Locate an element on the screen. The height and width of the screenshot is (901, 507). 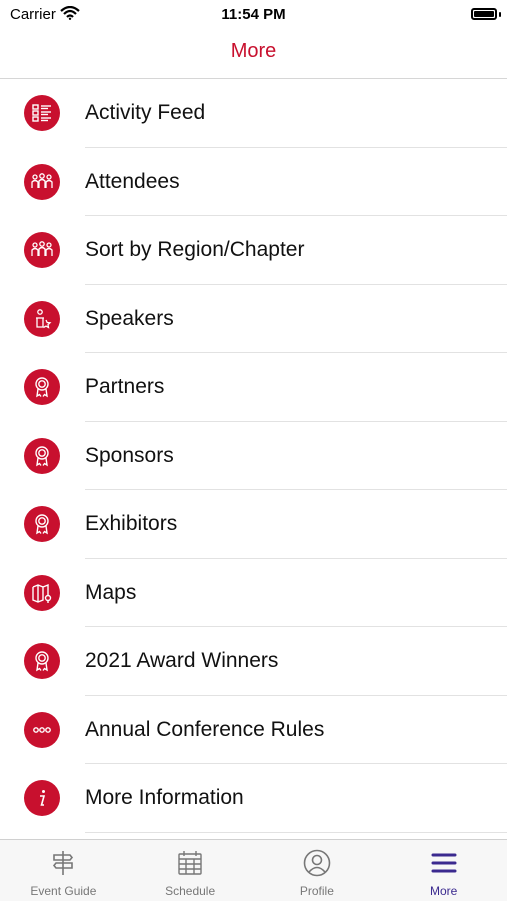
menu-item-2021-award-winners: 2021 Award Winners is located at coordinates (253, 661).